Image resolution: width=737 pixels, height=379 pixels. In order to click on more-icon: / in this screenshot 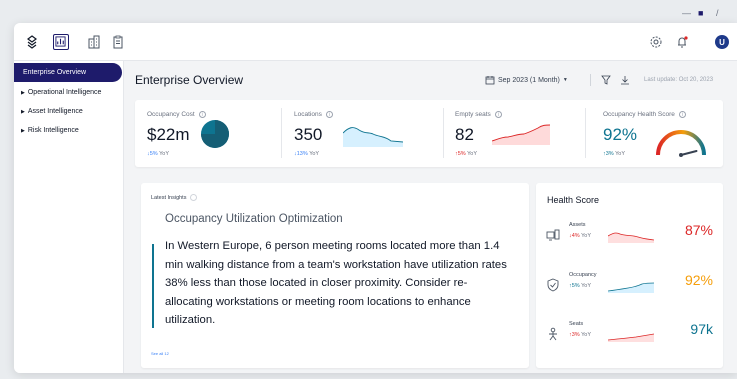, I will do `click(717, 13)`.